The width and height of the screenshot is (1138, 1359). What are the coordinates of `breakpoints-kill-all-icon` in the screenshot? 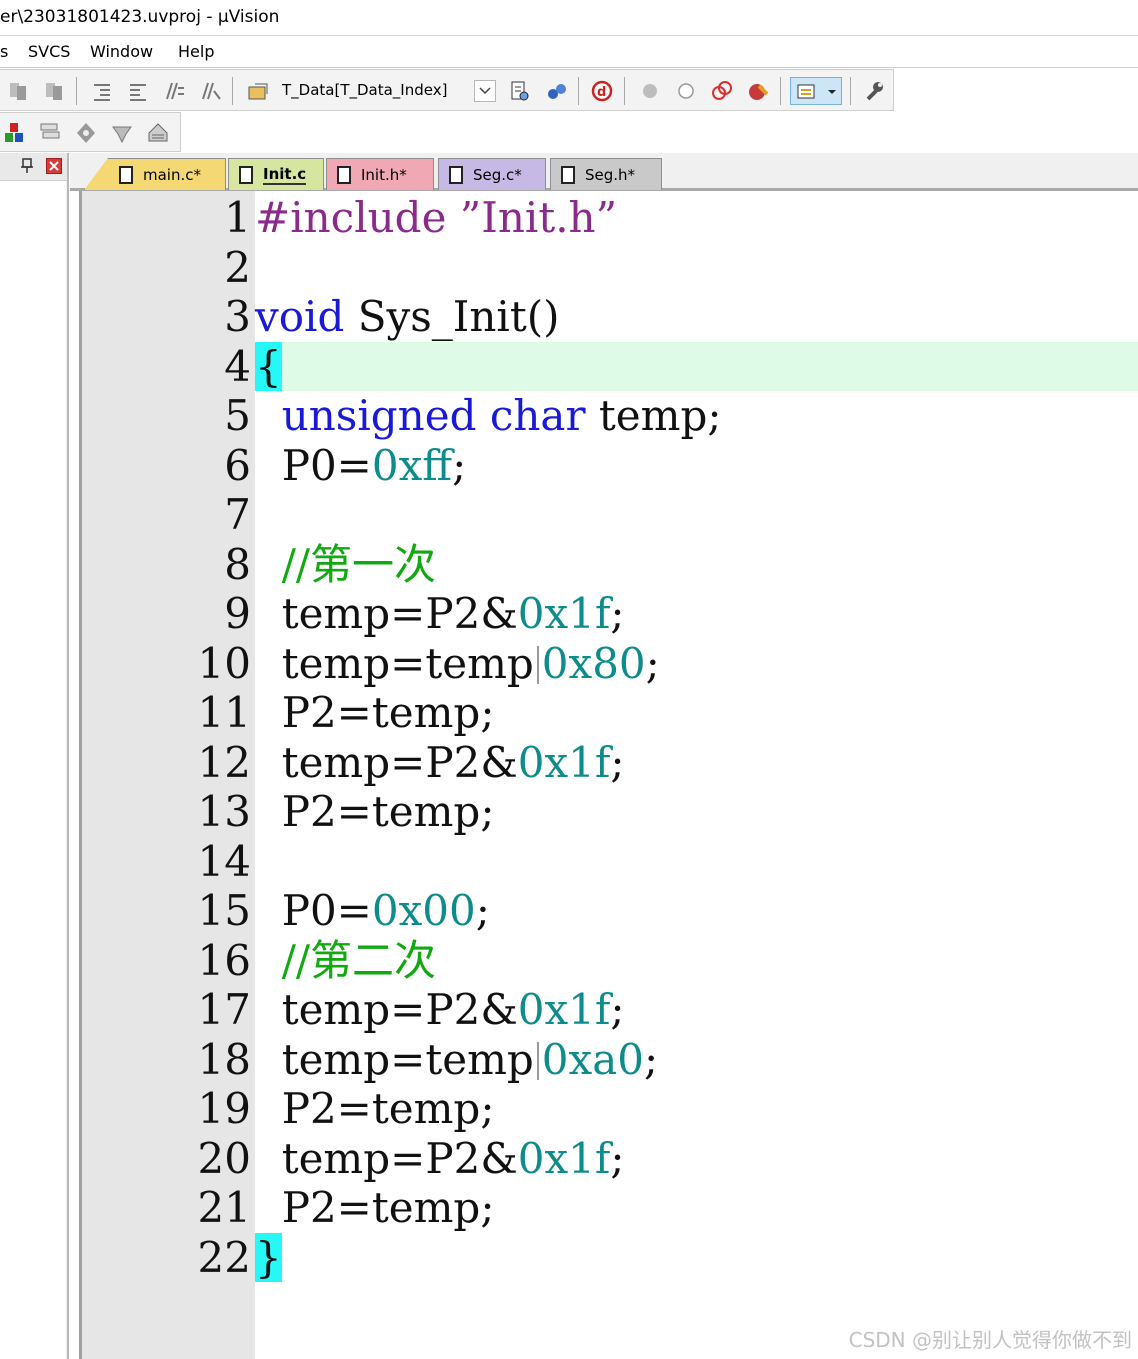 It's located at (758, 91).